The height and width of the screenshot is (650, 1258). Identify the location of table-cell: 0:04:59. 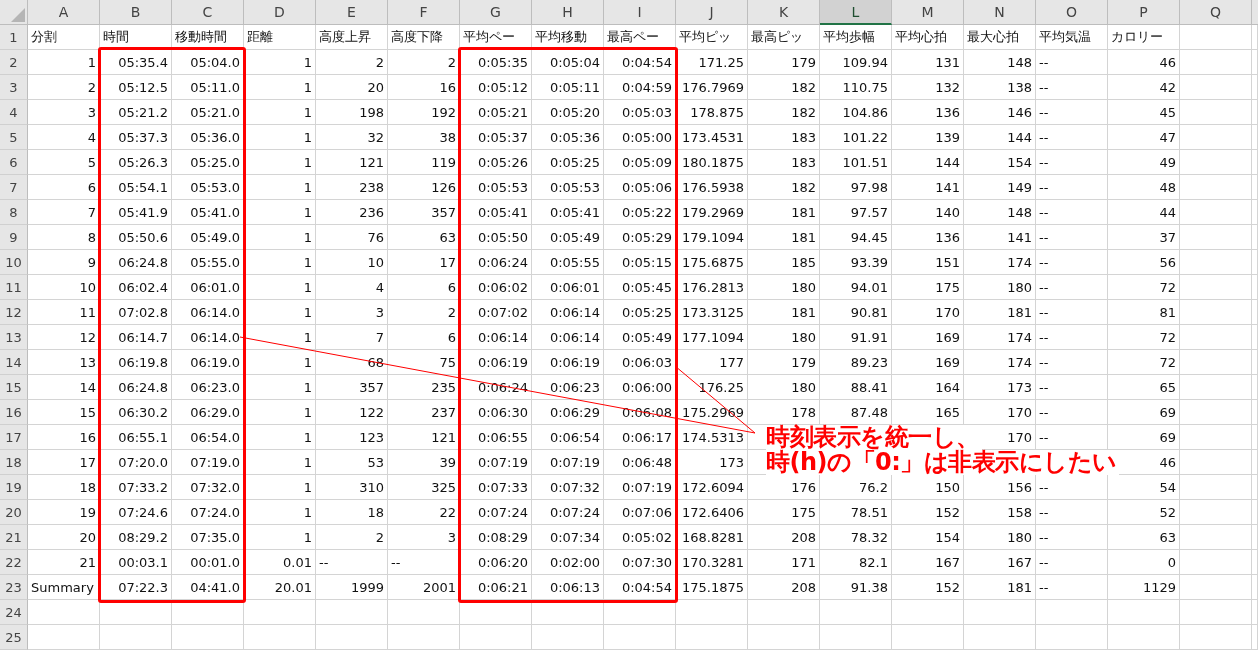
(640, 87).